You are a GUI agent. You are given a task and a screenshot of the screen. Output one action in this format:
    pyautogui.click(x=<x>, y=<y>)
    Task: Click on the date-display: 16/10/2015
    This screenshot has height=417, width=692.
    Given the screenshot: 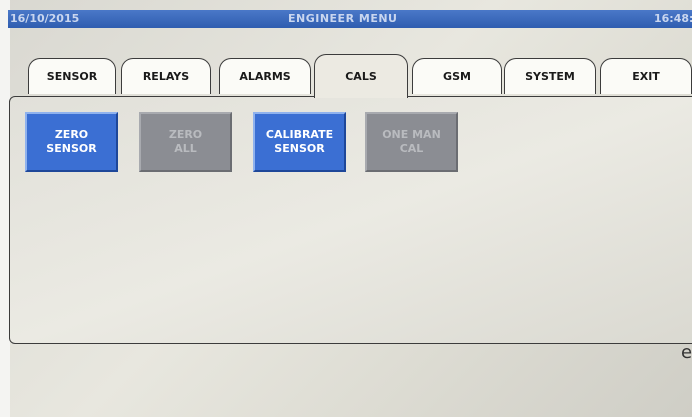 What is the action you would take?
    pyautogui.click(x=45, y=18)
    